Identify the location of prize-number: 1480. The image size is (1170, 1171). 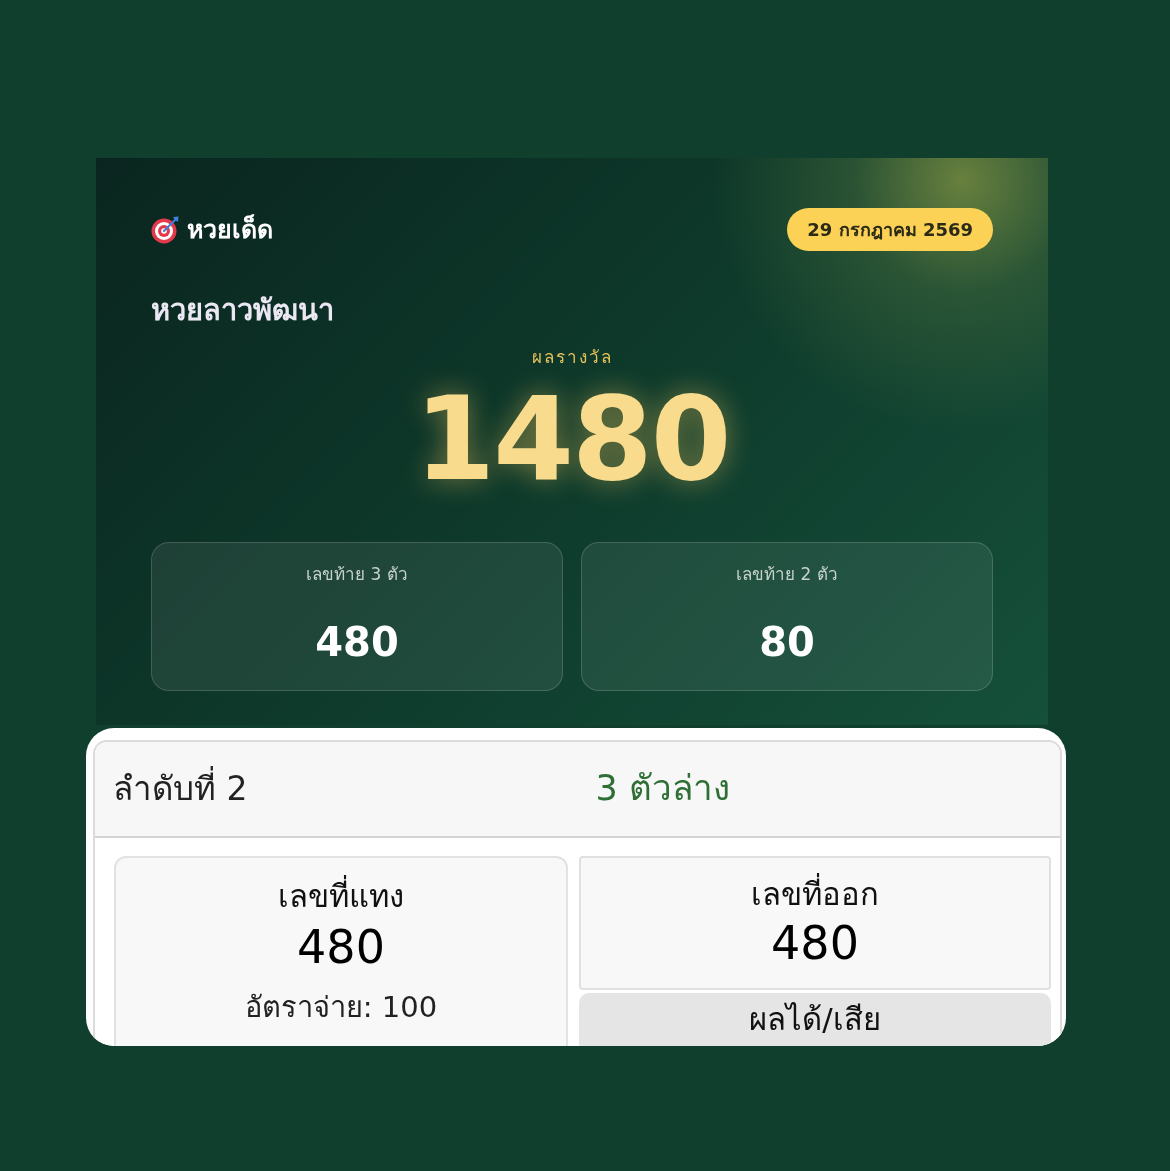
(572, 439).